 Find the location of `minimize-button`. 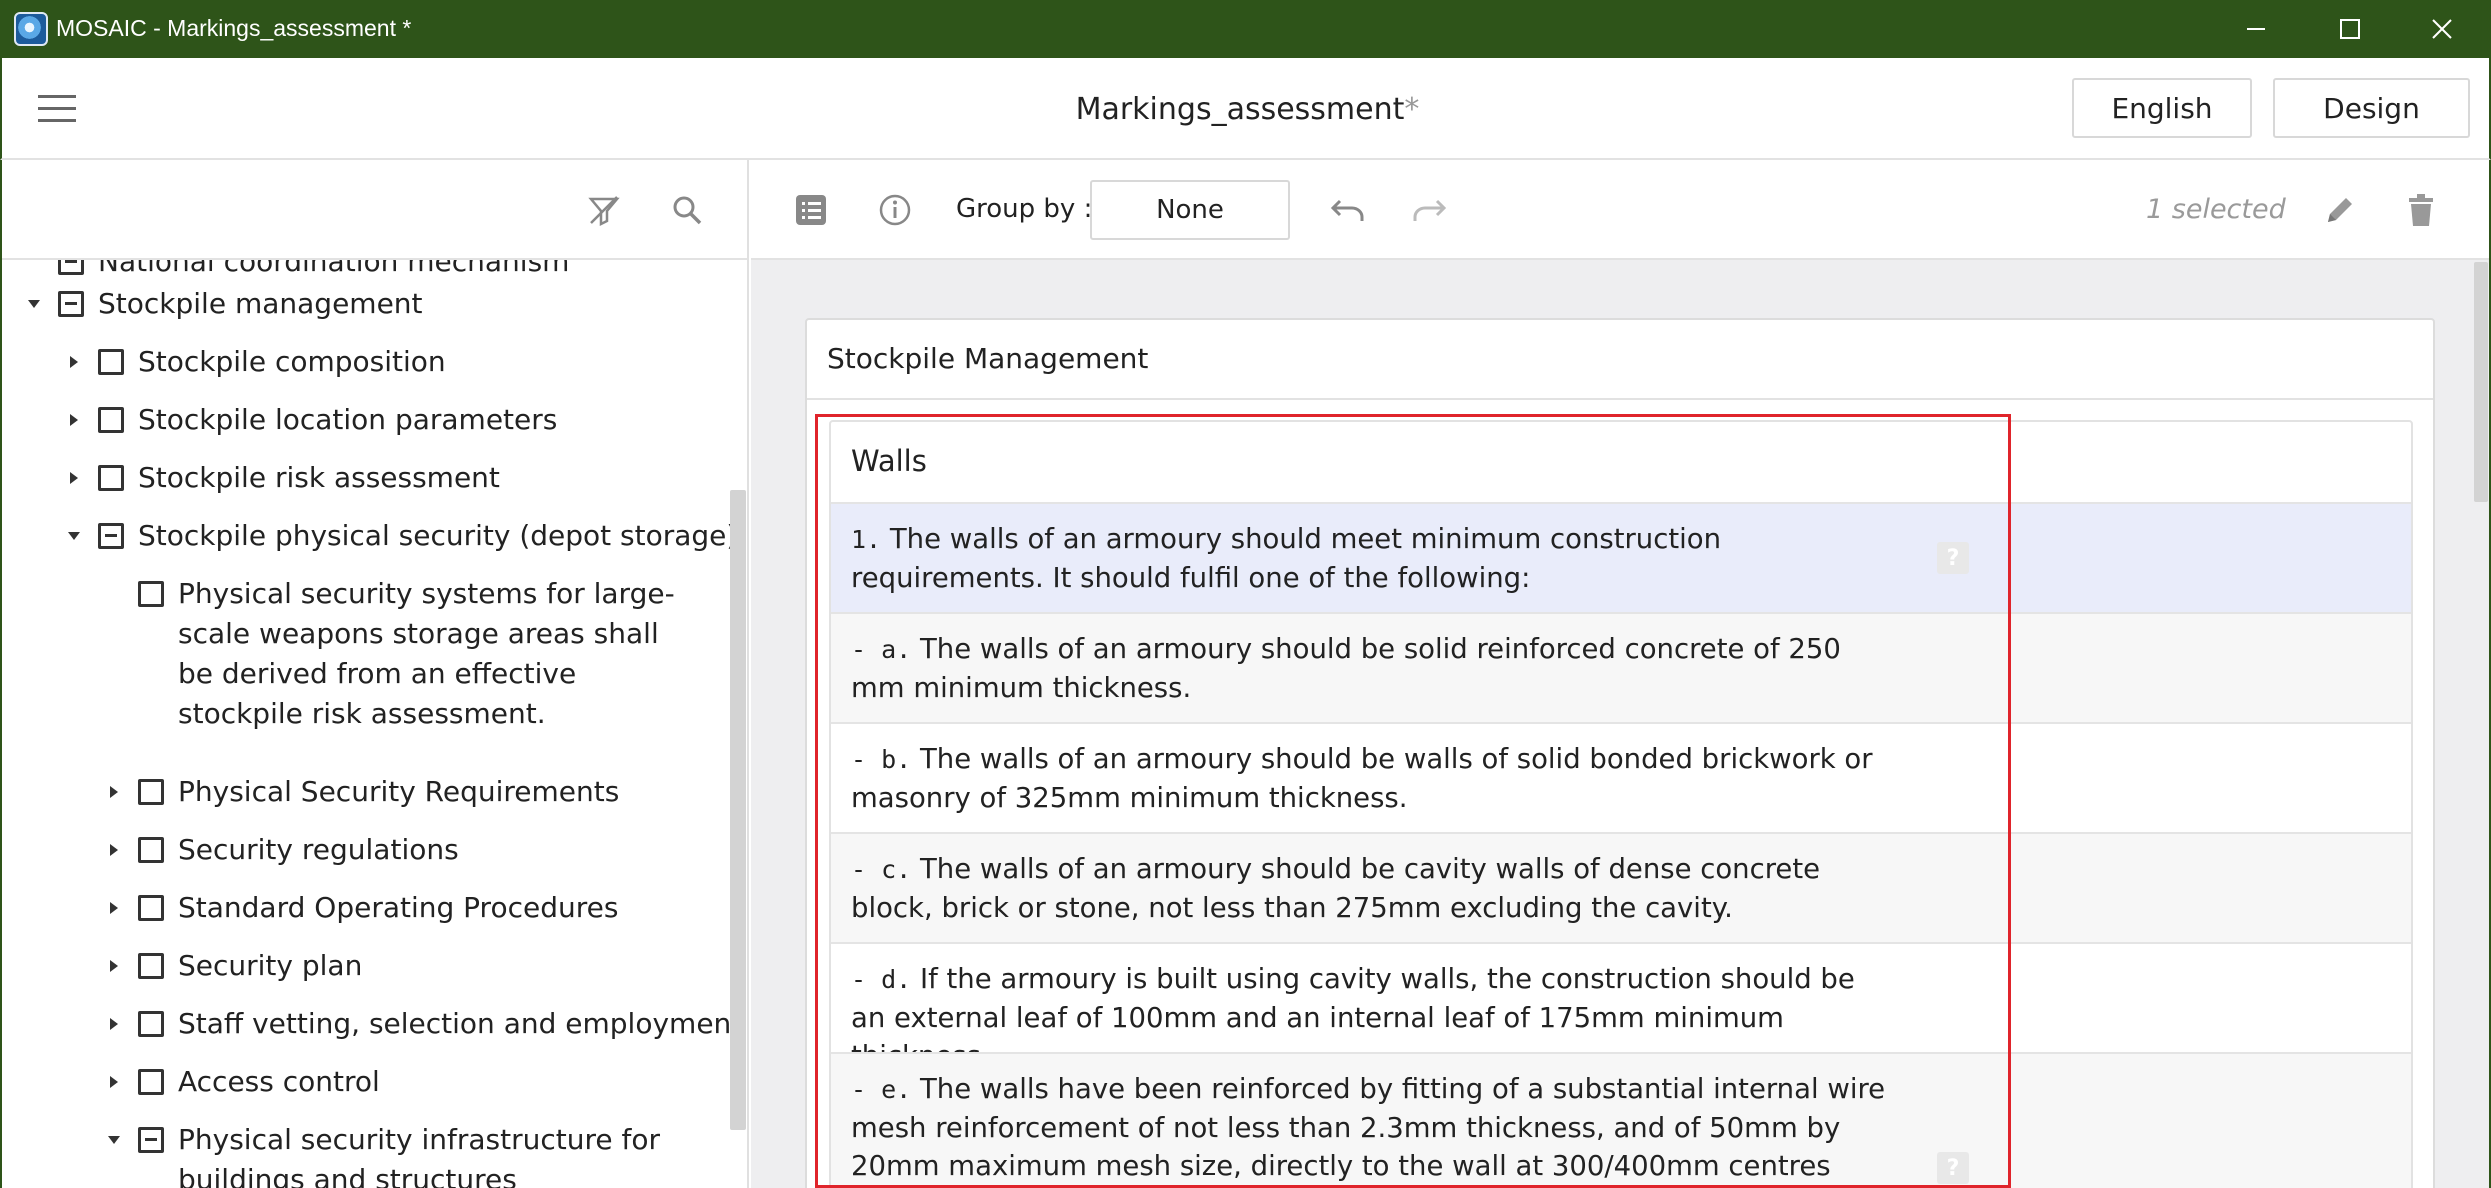

minimize-button is located at coordinates (2256, 29).